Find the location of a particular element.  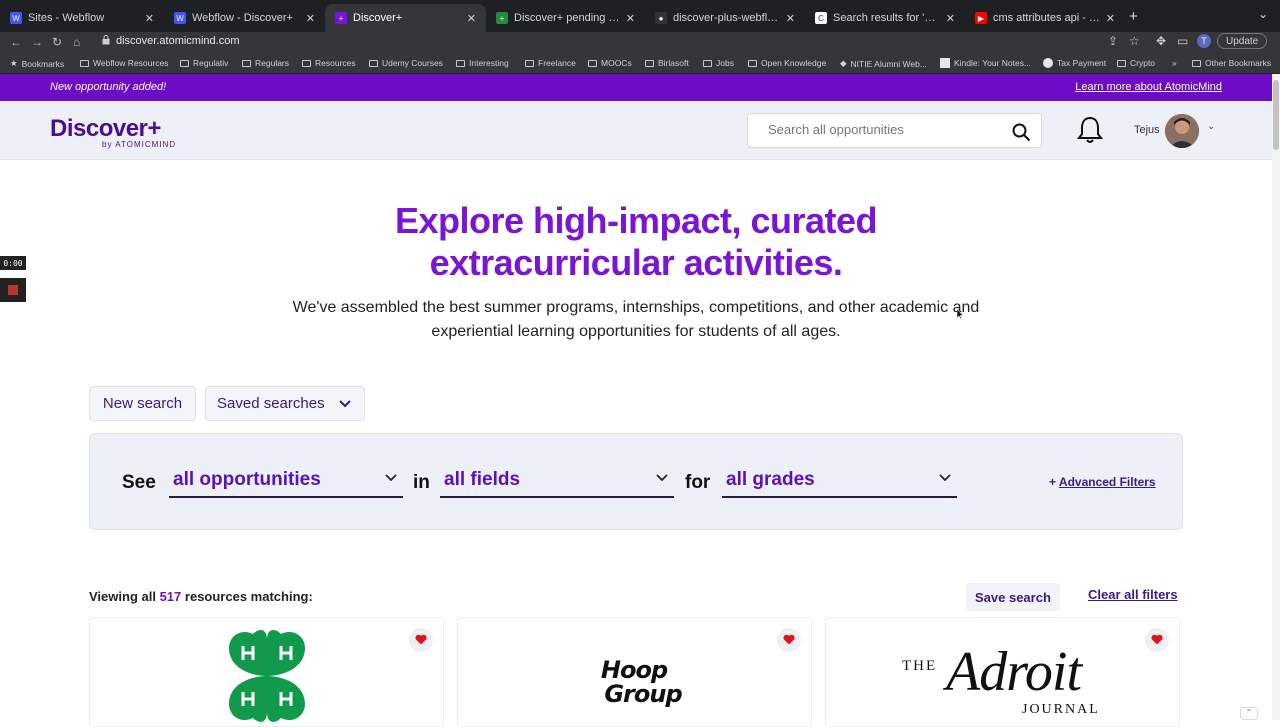

heart-icon is located at coordinates (421, 639).